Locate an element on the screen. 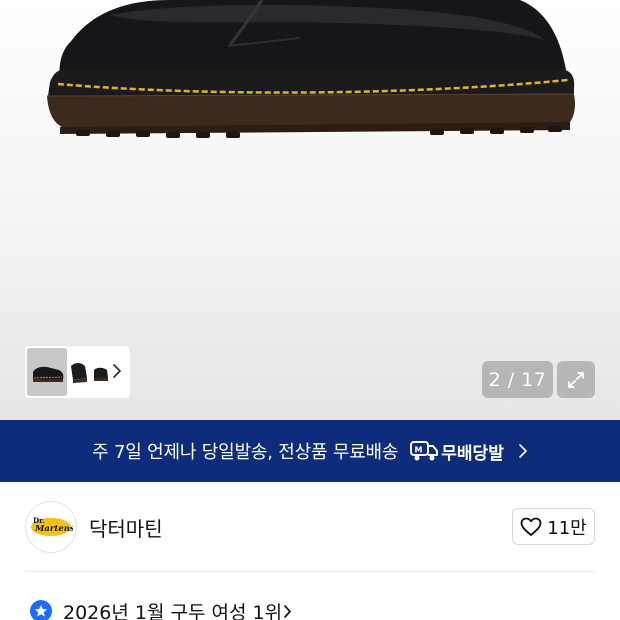  page-counter-label: 2 / 17 is located at coordinates (517, 379).